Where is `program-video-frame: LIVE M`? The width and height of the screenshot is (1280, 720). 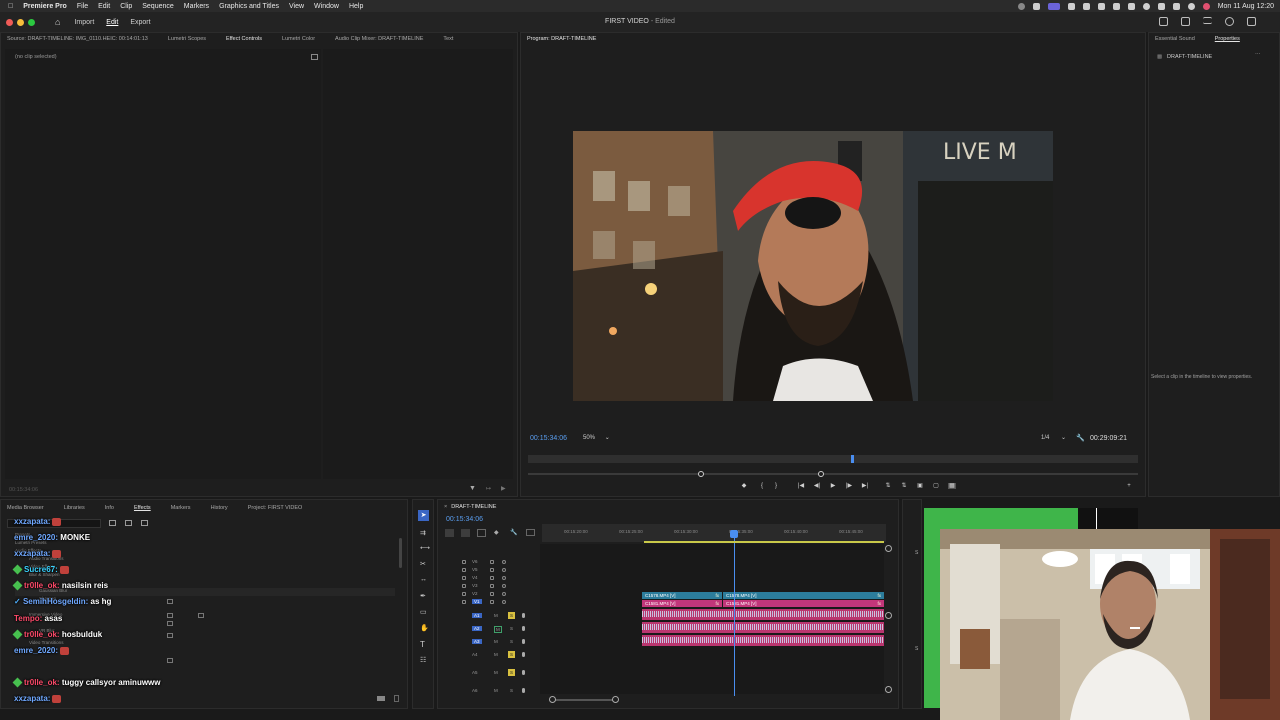 program-video-frame: LIVE M is located at coordinates (813, 266).